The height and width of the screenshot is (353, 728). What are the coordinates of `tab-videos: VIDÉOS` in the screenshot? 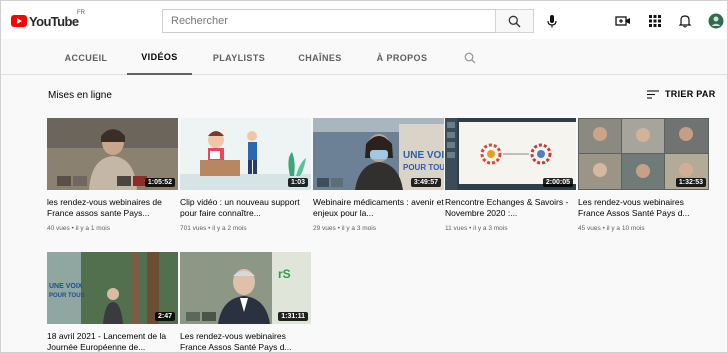 It's located at (159, 58).